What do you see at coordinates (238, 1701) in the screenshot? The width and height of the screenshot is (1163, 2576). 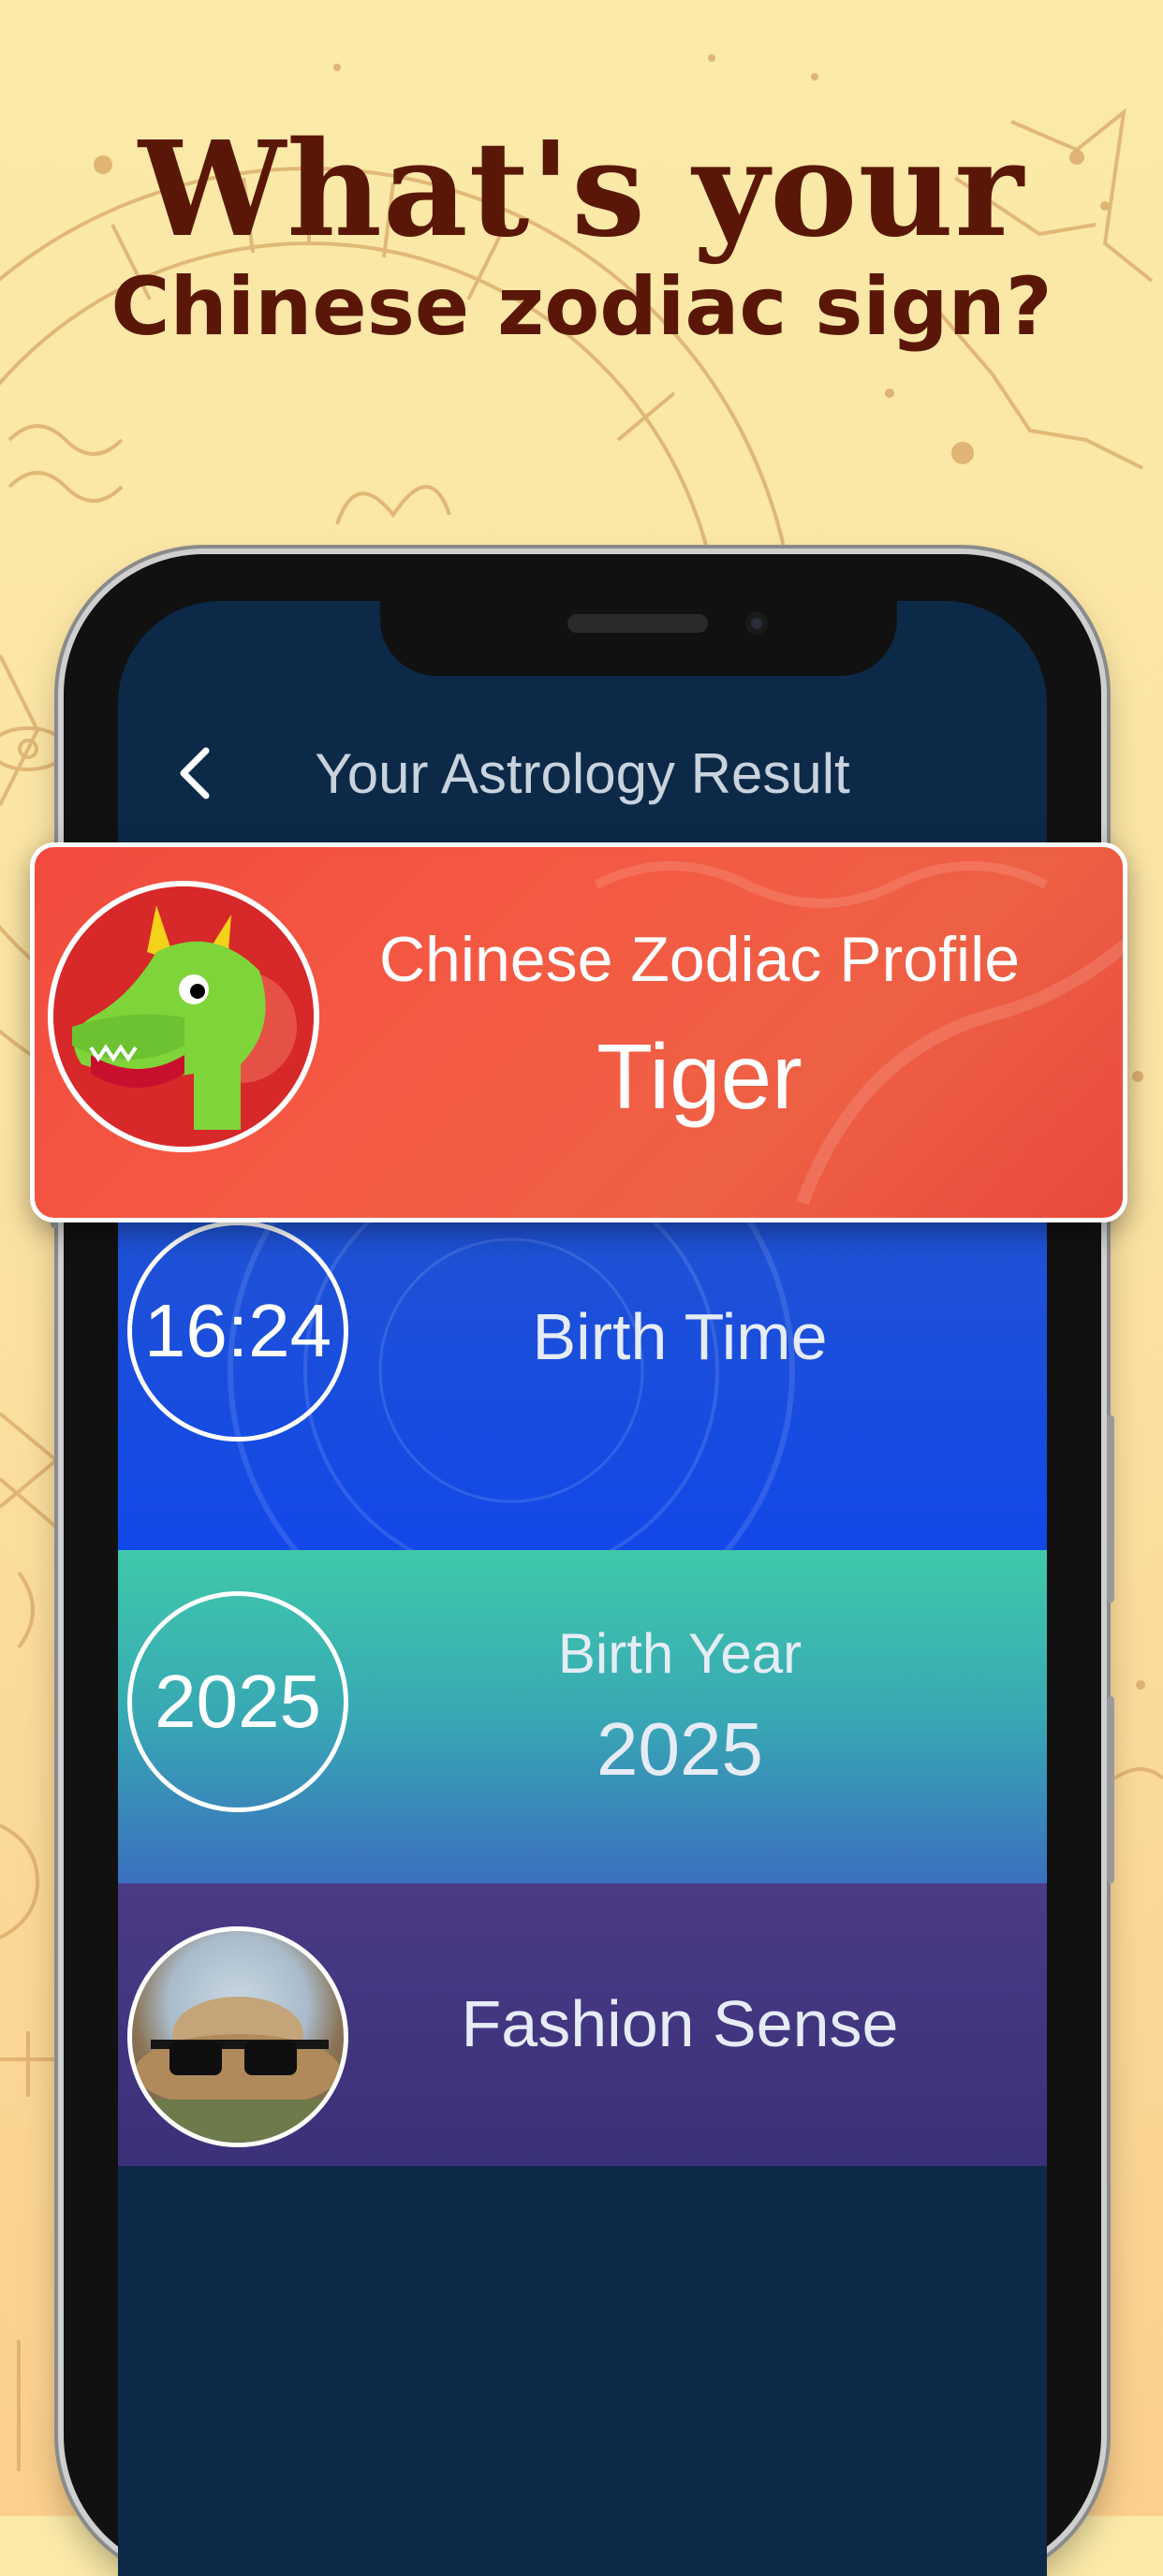 I see `birth-year-circle: 2025` at bounding box center [238, 1701].